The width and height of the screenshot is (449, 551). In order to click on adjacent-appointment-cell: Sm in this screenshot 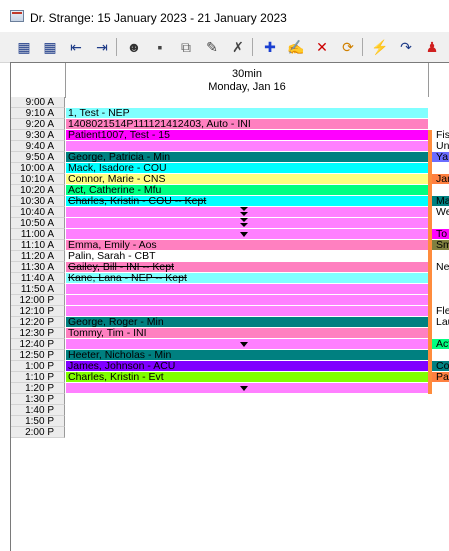, I will do `click(440, 245)`.